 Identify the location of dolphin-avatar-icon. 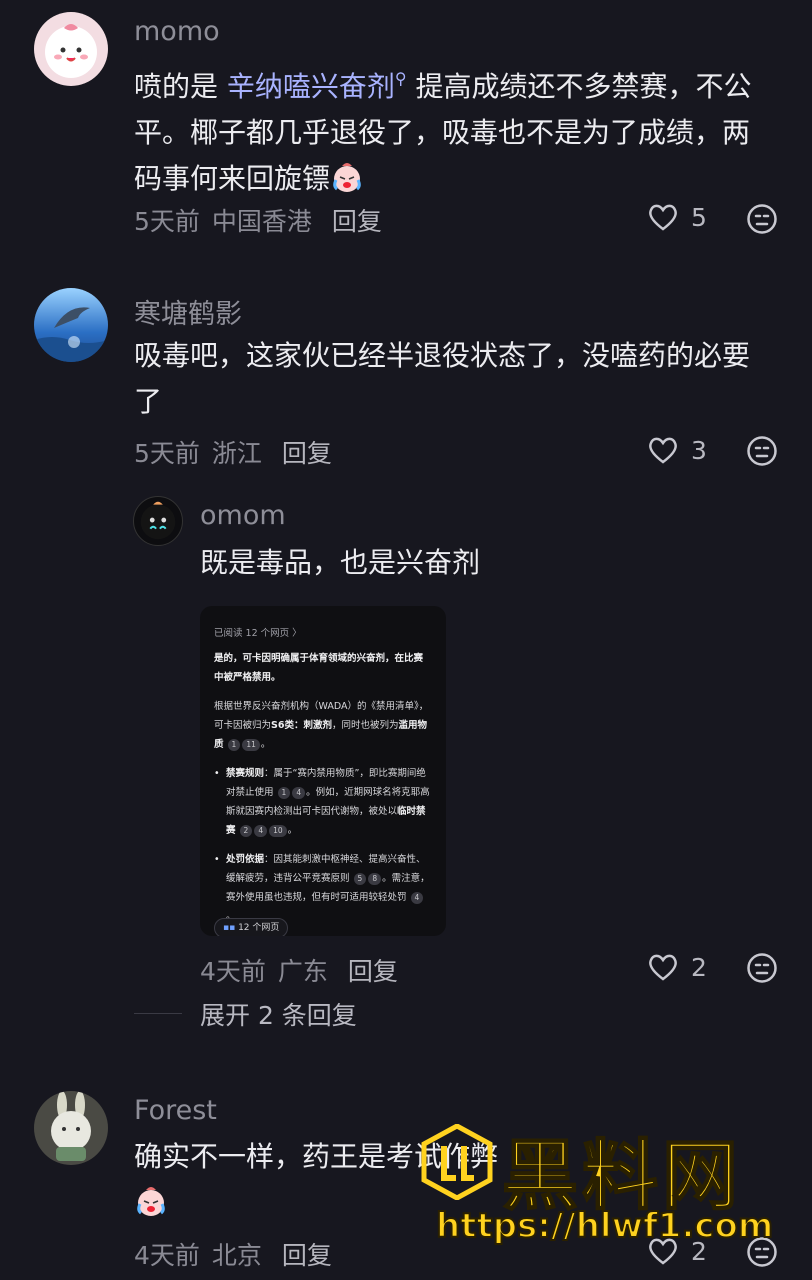
(71, 334).